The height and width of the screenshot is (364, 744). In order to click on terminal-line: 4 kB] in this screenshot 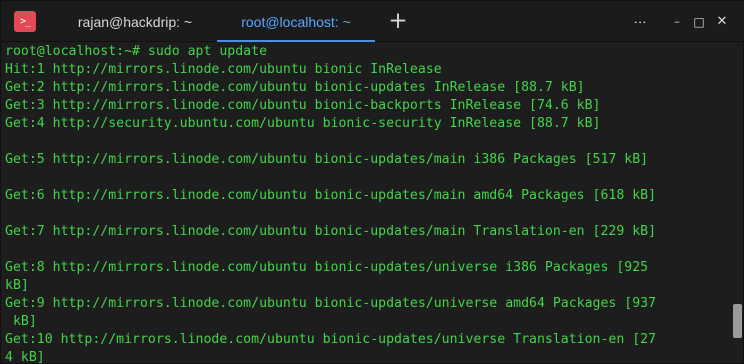, I will do `click(25, 357)`.